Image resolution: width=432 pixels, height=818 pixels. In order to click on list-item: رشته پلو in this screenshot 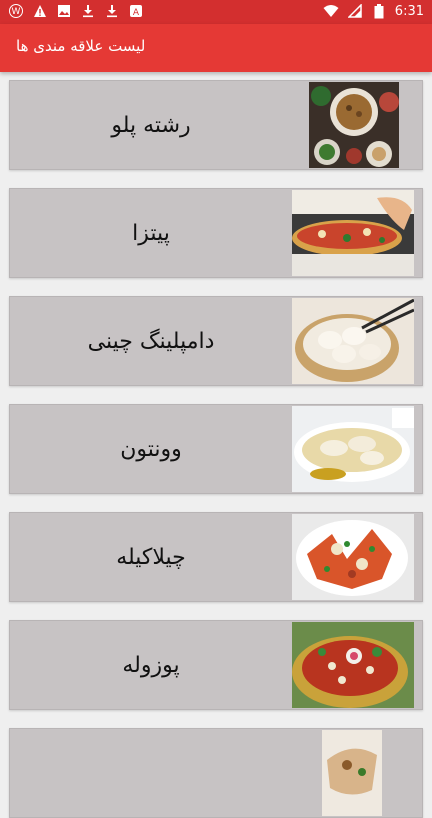, I will do `click(216, 125)`.